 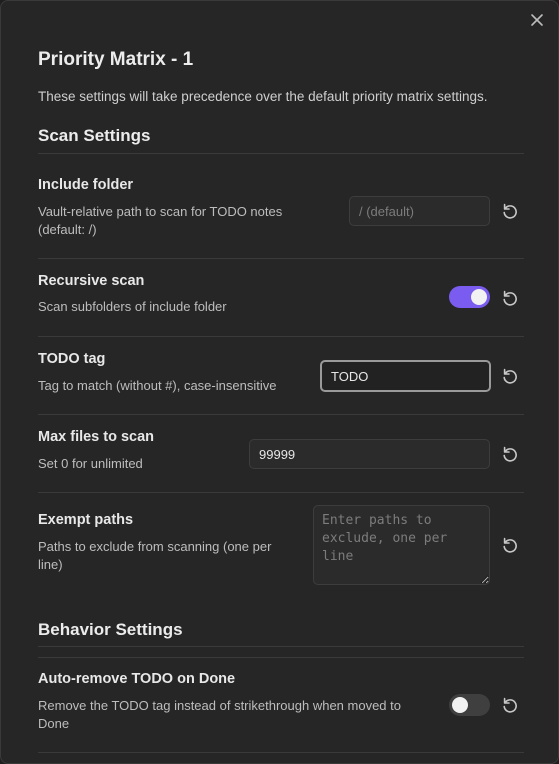 What do you see at coordinates (54, 723) in the screenshot?
I see `setting-desc-auto-remove-line2: Done` at bounding box center [54, 723].